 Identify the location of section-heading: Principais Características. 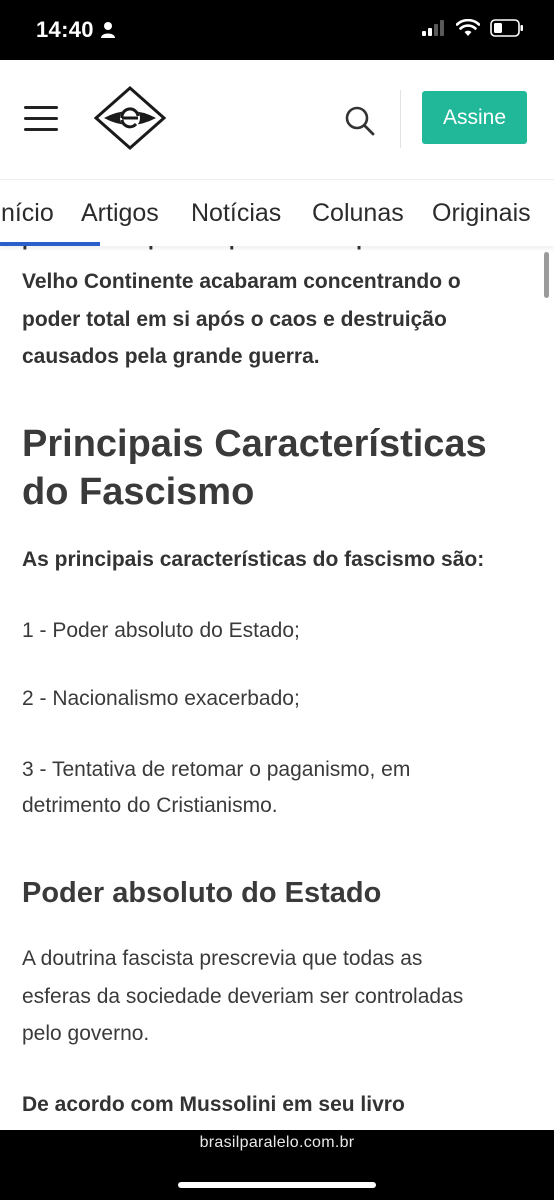
(254, 444).